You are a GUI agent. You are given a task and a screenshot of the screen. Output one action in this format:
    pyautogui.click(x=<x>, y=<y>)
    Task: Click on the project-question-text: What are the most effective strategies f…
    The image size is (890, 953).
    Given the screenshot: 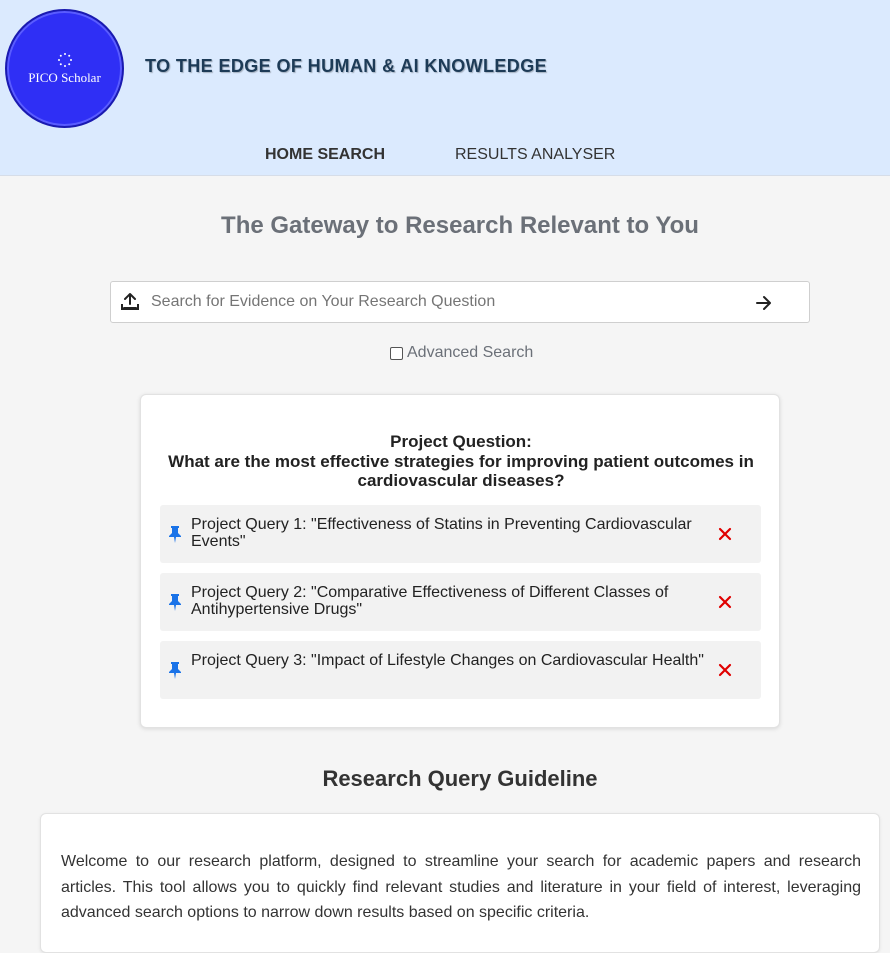 What is the action you would take?
    pyautogui.click(x=461, y=471)
    